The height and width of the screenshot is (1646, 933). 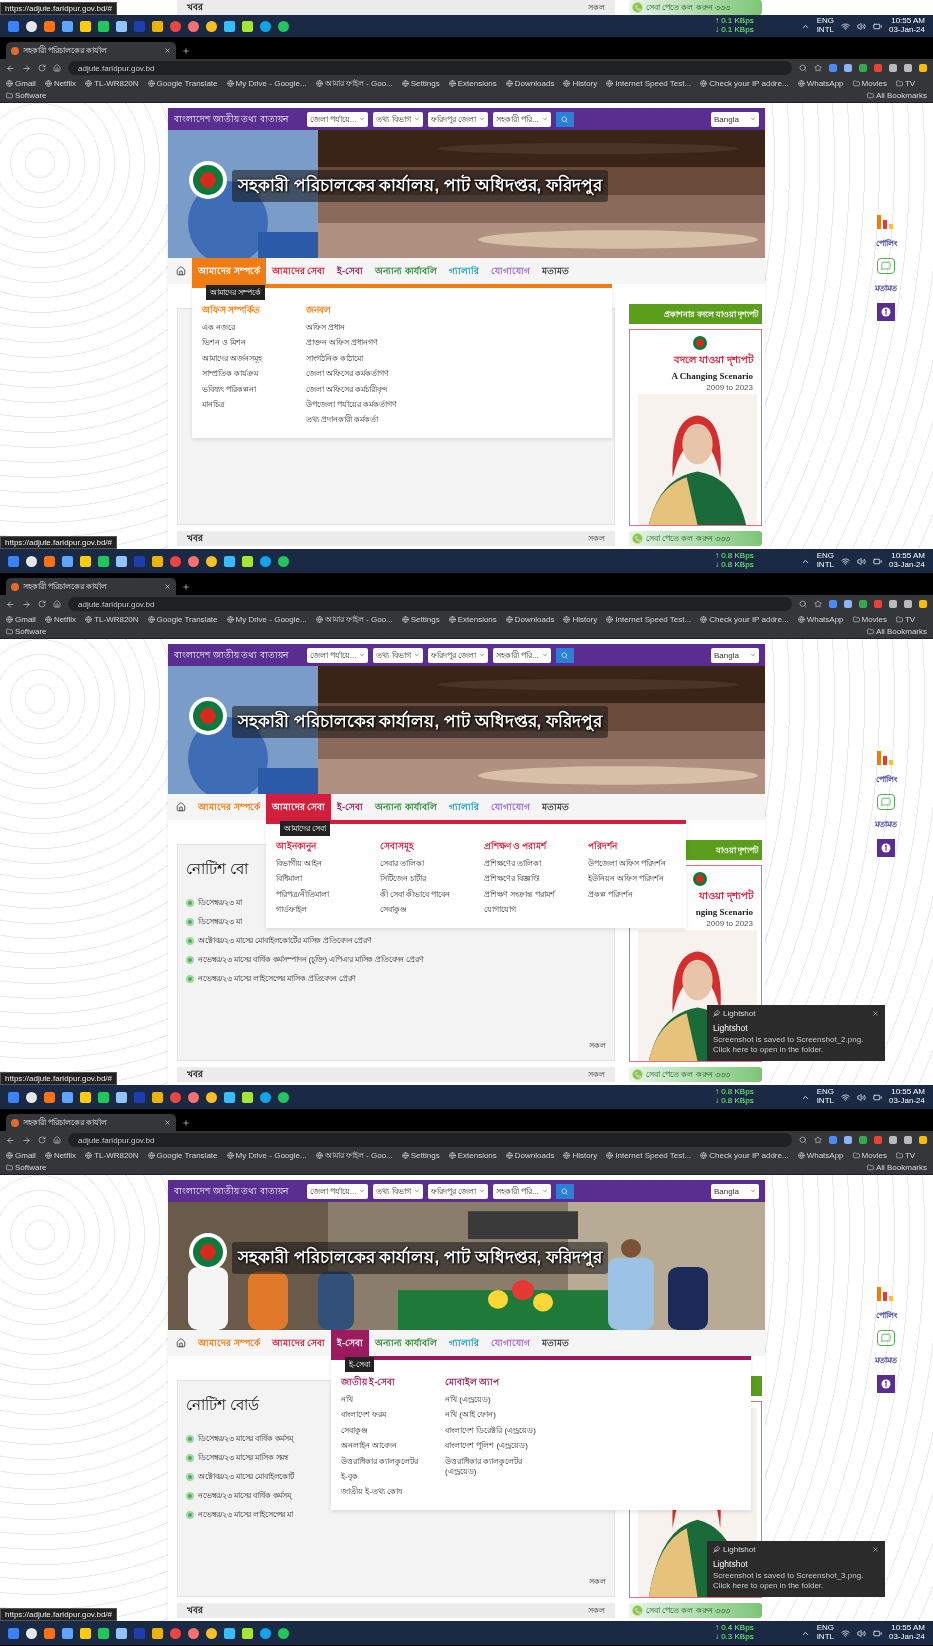 What do you see at coordinates (245, 1438) in the screenshot?
I see `notice-link: ডিসেম্বর/২৩ মাসের বার্ষিক কর্মসম্` at bounding box center [245, 1438].